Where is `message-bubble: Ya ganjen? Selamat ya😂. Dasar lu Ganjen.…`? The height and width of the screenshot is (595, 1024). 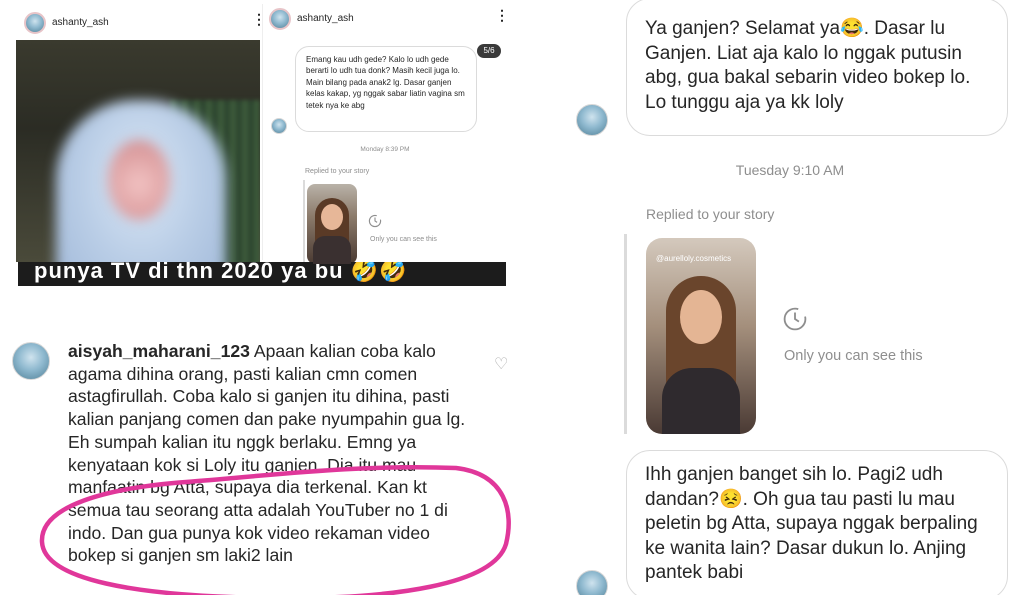
message-bubble: Ya ganjen? Selamat ya😂. Dasar lu Ganjen.… is located at coordinates (817, 68).